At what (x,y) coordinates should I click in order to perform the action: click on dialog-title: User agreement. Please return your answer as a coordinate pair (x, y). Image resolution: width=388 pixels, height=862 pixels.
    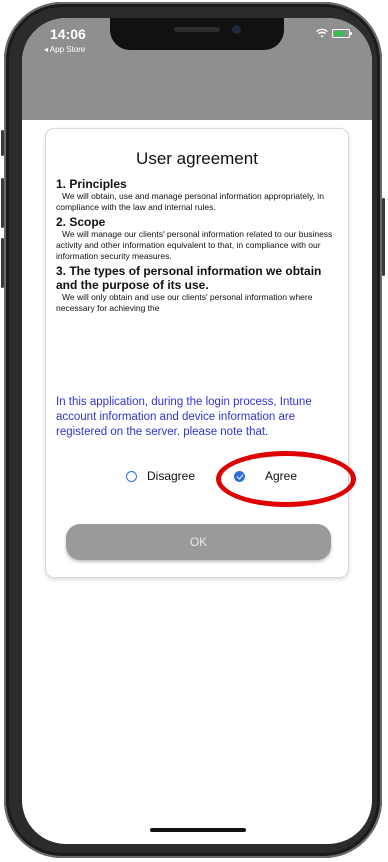
    Looking at the image, I should click on (197, 158).